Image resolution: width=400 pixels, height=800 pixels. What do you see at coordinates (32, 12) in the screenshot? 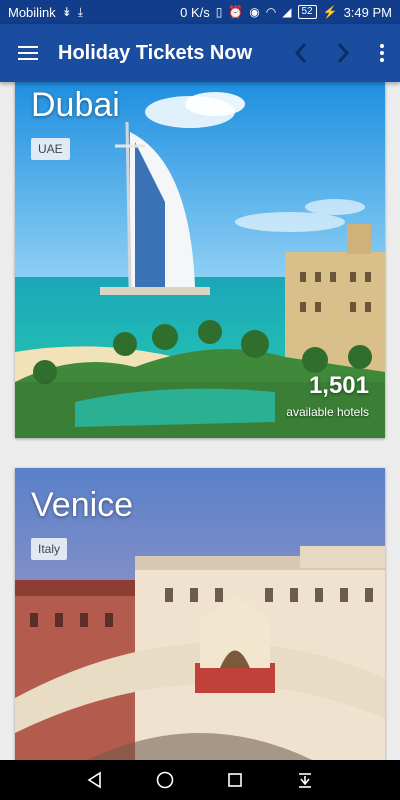
I see `carrier-label: Mobilink` at bounding box center [32, 12].